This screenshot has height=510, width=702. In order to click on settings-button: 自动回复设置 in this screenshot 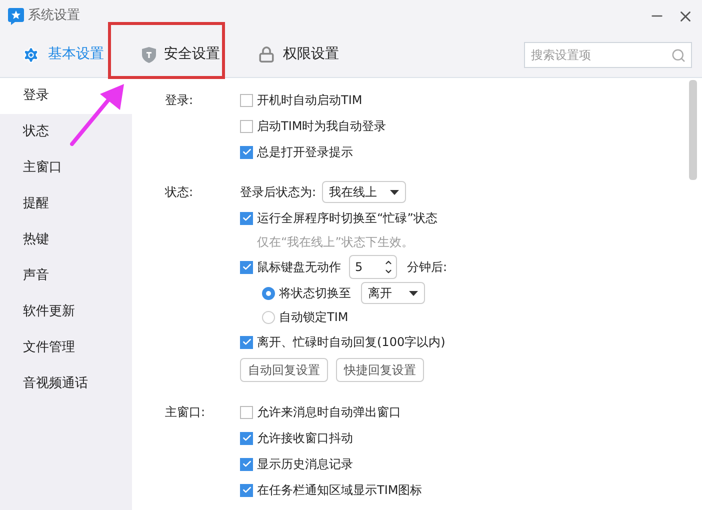, I will do `click(284, 370)`.